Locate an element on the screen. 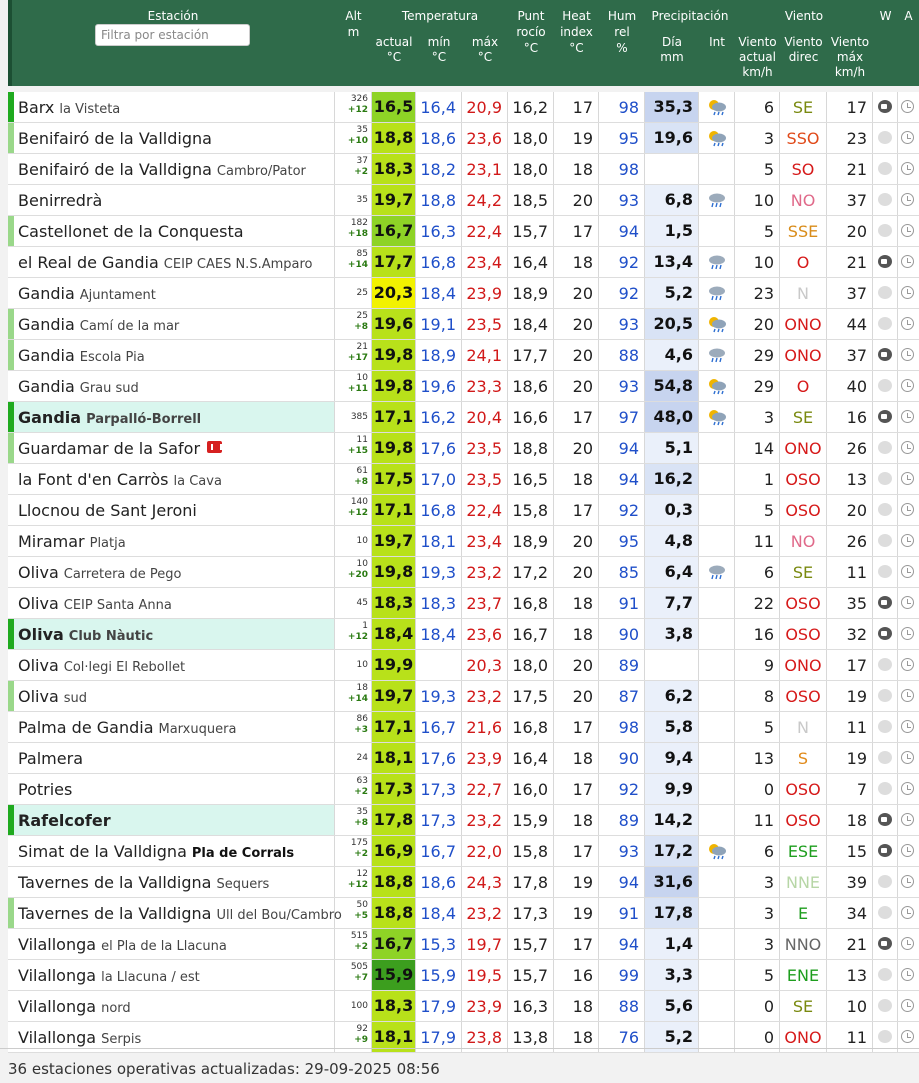 This screenshot has height=1083, width=919. station-cell: Barx la Visteta is located at coordinates (171, 107).